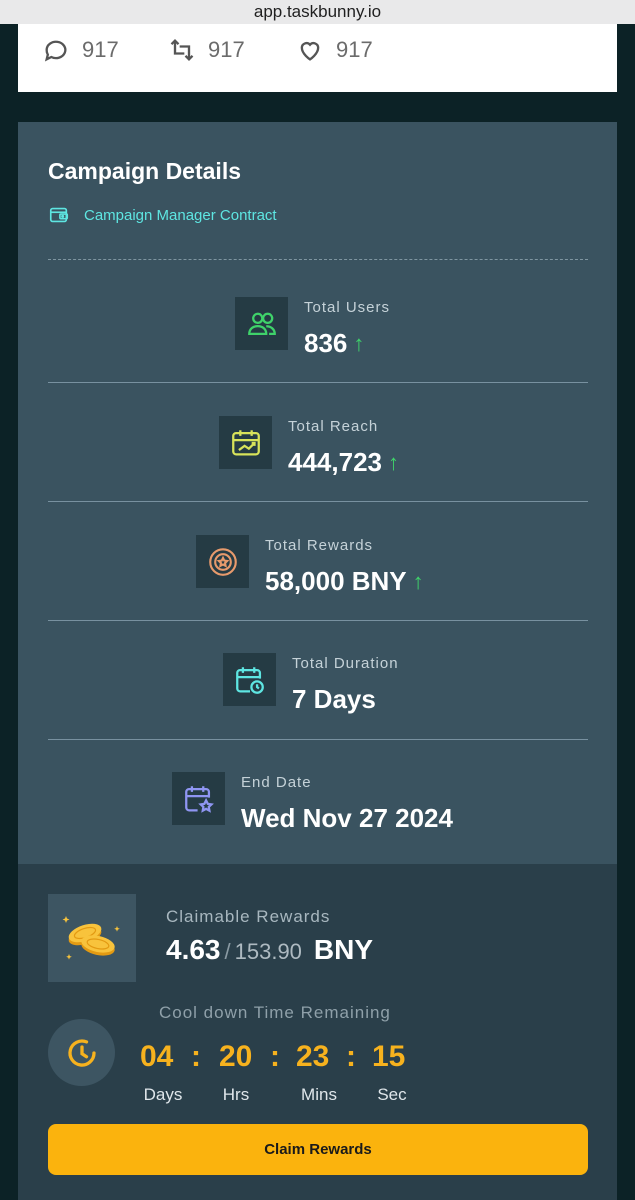 The image size is (635, 1200). I want to click on calendar-clock-icon, so click(249, 680).